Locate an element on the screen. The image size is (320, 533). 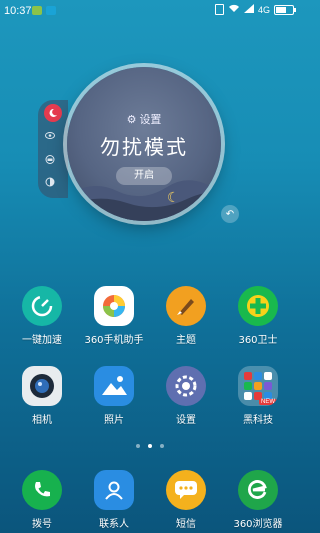
status-time: 10:37 is located at coordinates (18, 11).